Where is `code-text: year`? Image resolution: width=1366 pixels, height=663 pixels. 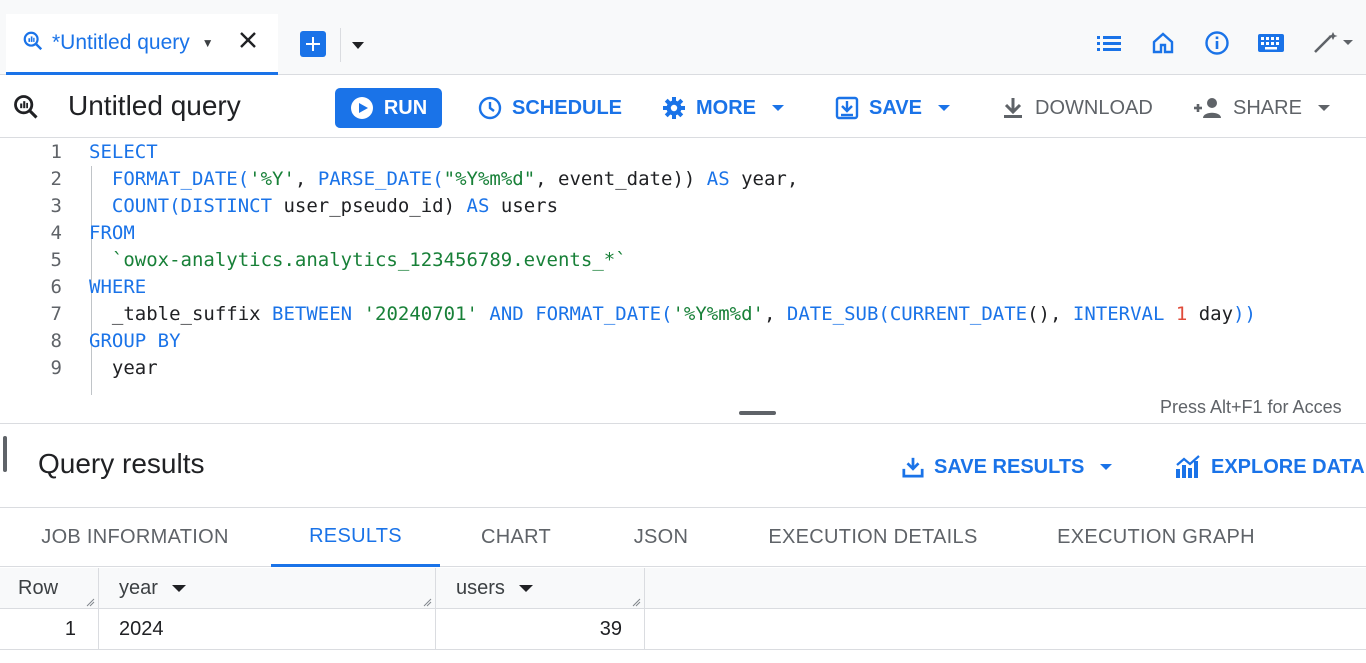
code-text: year is located at coordinates (123, 368).